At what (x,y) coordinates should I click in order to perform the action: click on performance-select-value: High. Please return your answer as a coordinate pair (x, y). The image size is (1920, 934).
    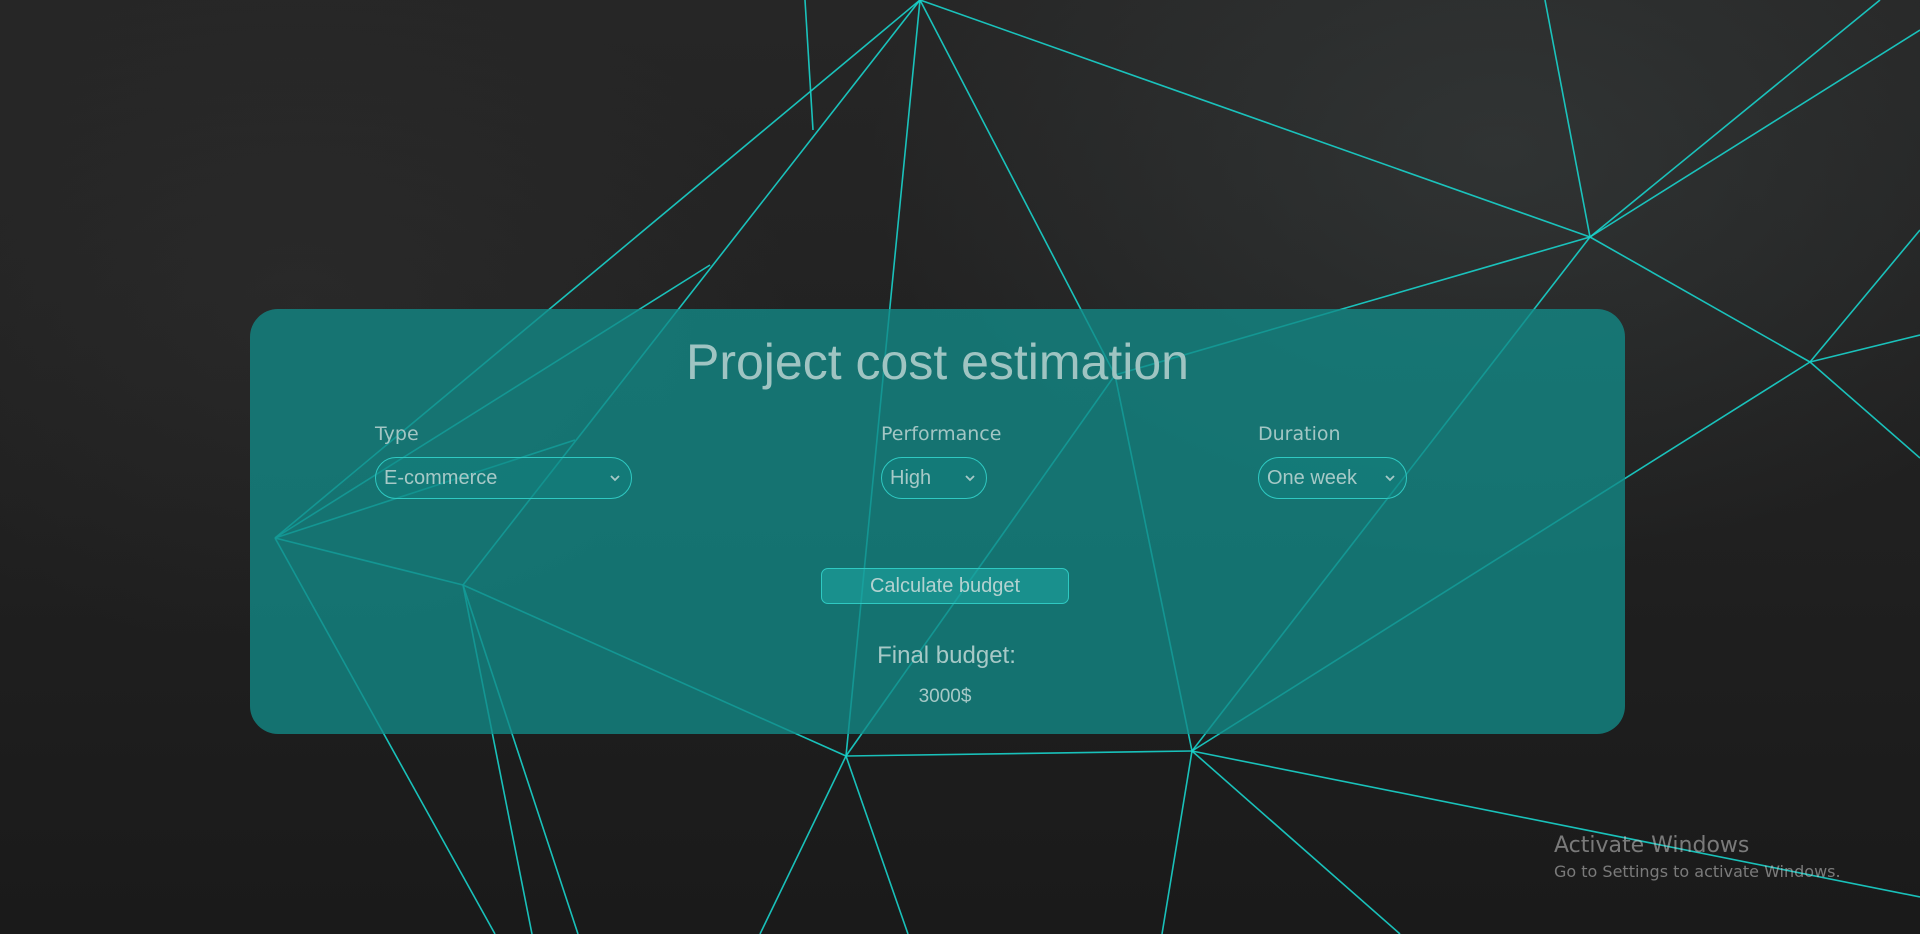
    Looking at the image, I should click on (911, 477).